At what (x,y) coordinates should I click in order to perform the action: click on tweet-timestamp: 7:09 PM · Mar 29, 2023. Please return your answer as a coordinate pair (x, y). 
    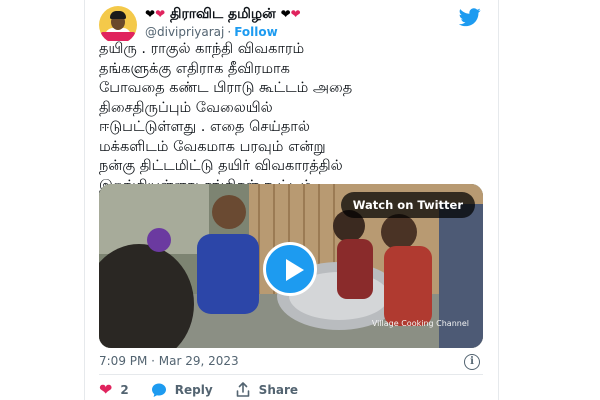
    Looking at the image, I should click on (169, 361).